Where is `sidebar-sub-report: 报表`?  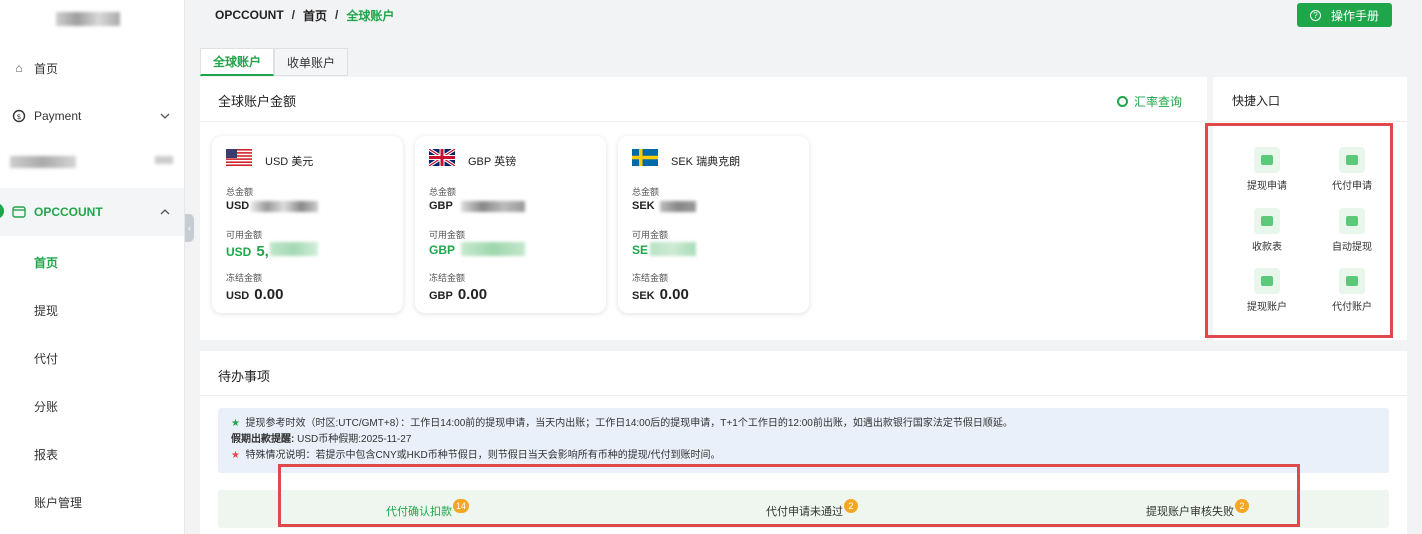
sidebar-sub-report: 报表 is located at coordinates (46, 454).